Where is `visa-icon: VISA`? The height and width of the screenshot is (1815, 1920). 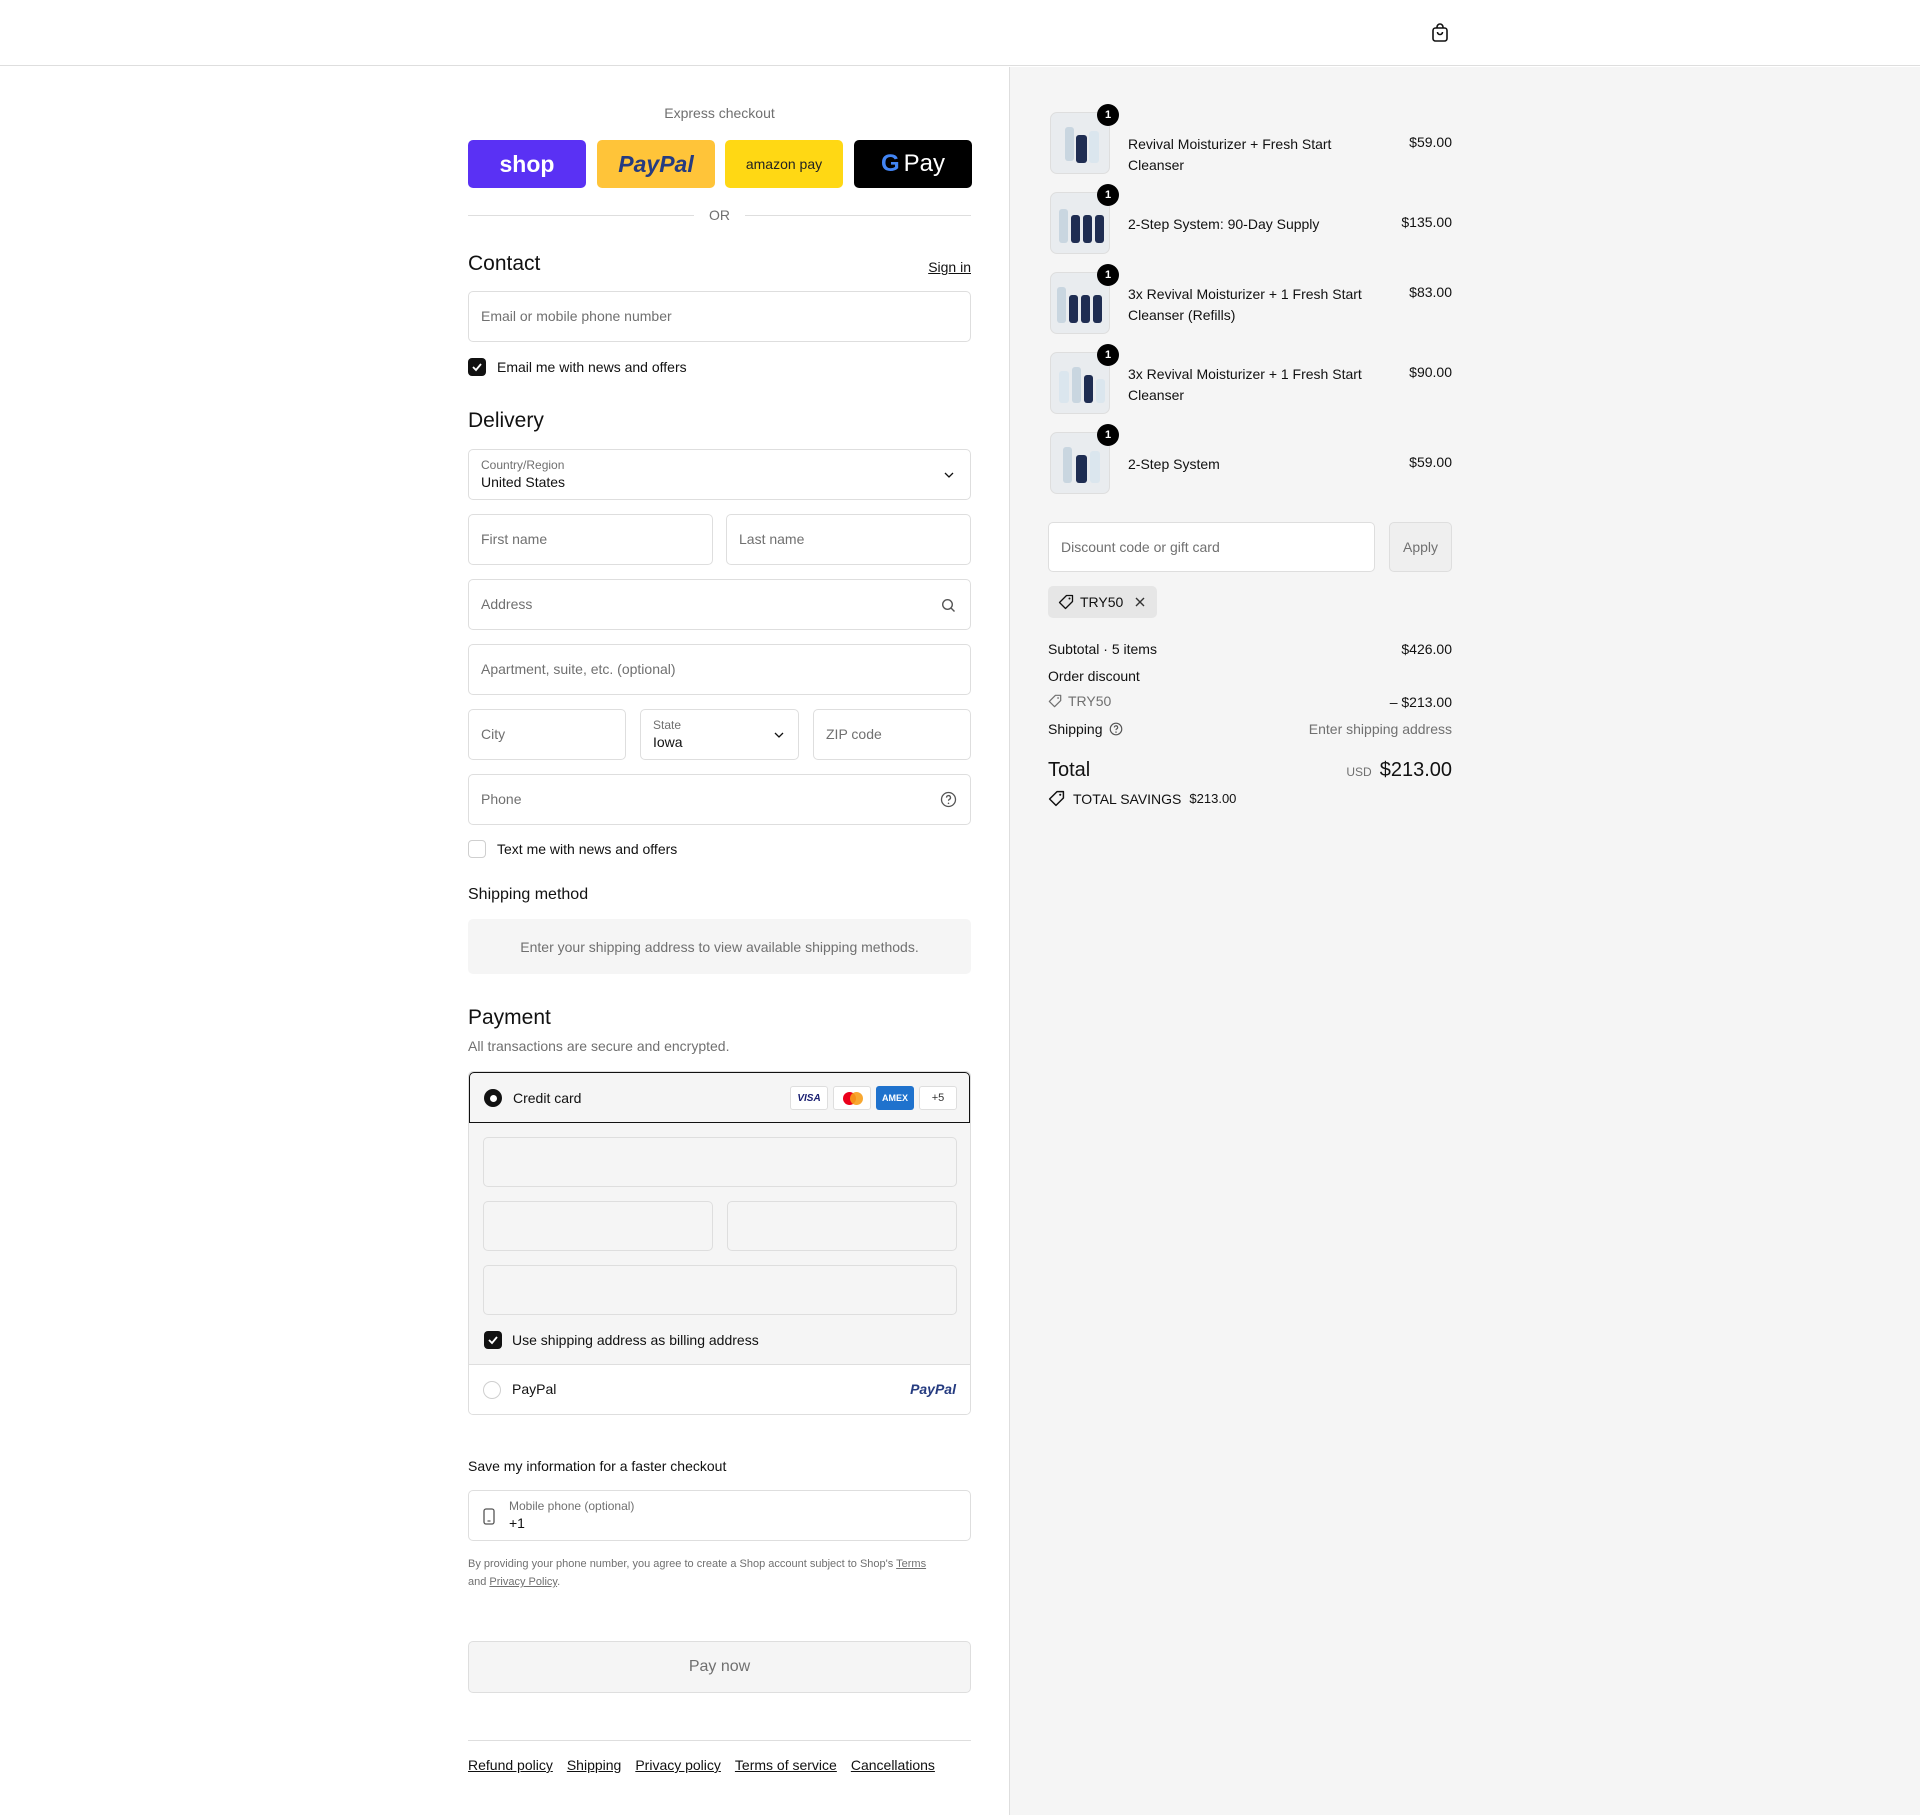 visa-icon: VISA is located at coordinates (809, 1098).